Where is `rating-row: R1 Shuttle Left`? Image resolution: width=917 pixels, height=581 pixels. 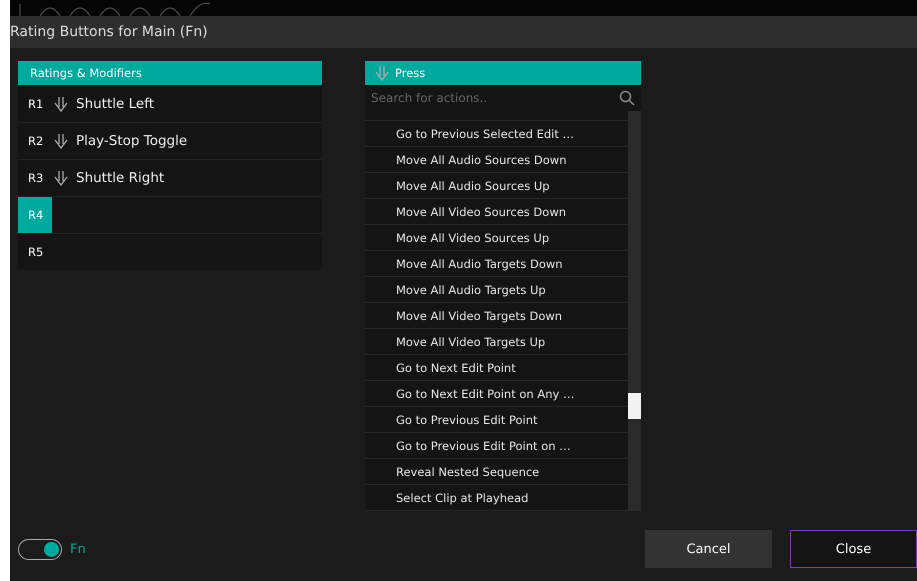 rating-row: R1 Shuttle Left is located at coordinates (170, 103).